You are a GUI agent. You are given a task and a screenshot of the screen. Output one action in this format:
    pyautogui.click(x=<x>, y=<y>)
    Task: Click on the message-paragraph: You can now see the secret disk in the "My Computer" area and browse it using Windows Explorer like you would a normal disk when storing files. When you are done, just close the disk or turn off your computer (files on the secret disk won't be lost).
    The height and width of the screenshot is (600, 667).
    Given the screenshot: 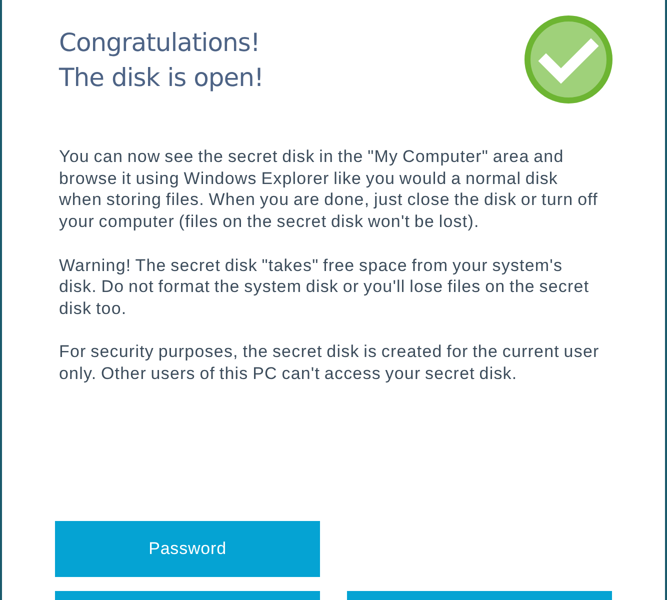 What is the action you would take?
    pyautogui.click(x=329, y=189)
    